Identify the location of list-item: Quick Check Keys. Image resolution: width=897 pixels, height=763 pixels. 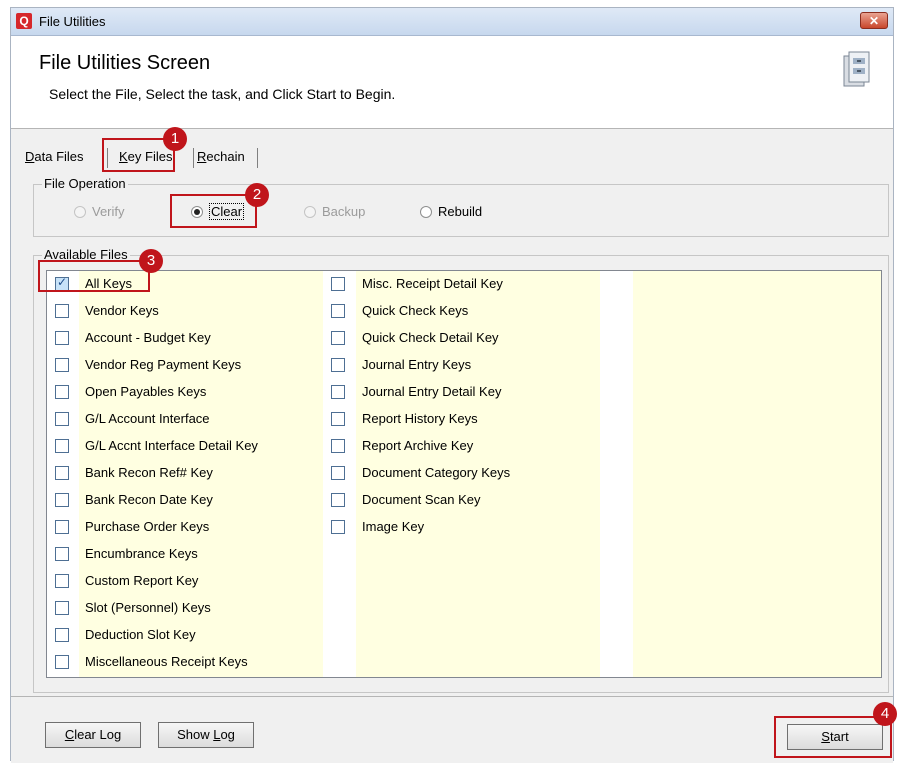
(478, 311).